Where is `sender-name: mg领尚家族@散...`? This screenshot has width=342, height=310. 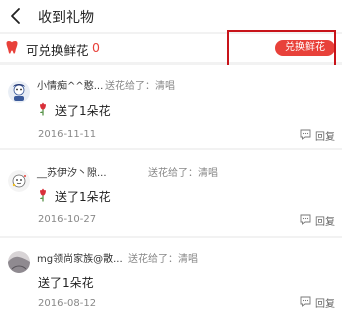 sender-name: mg领尚家族@散... is located at coordinates (80, 257).